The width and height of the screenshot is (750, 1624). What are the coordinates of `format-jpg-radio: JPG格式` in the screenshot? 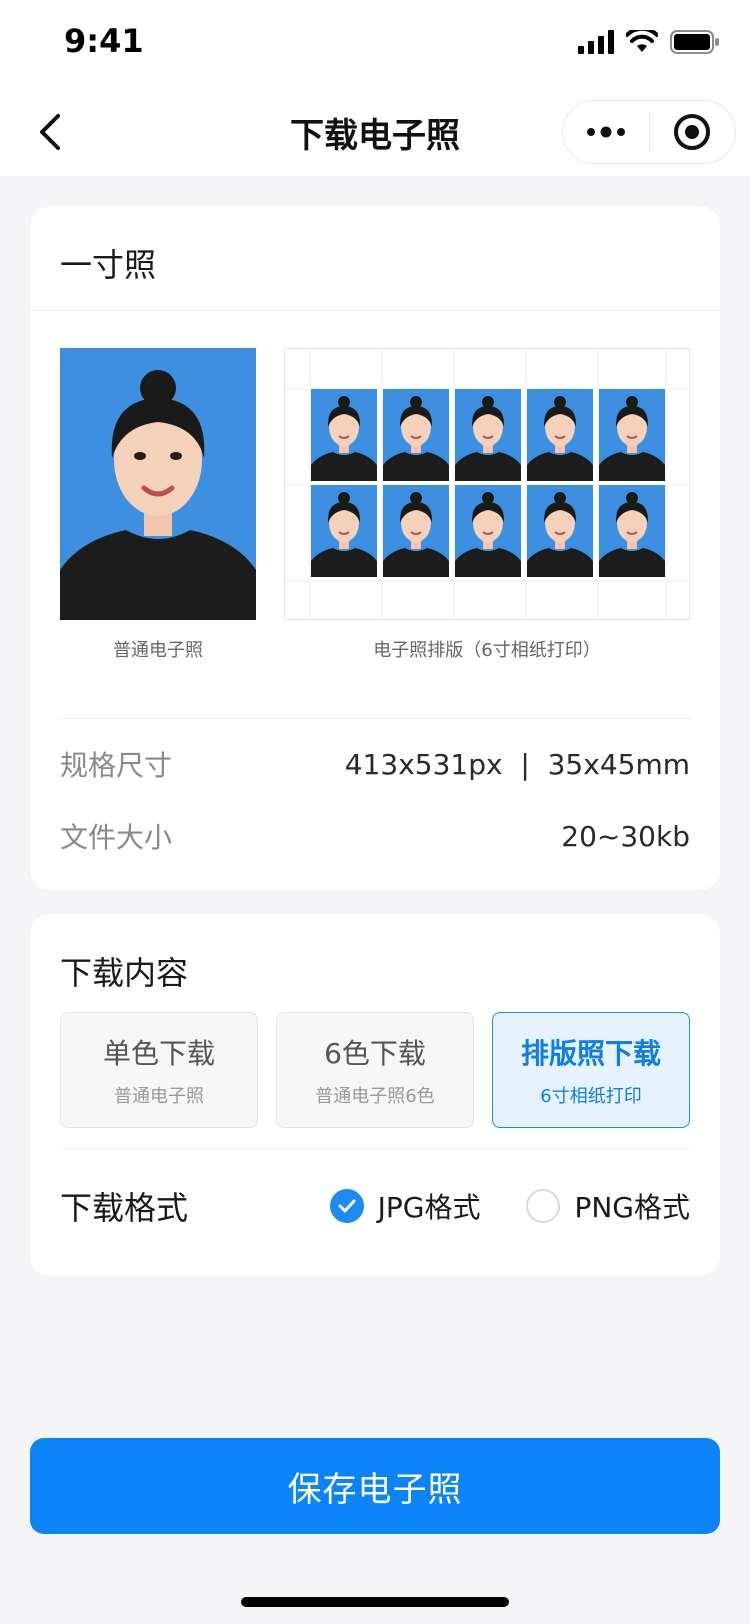 It's located at (405, 1206).